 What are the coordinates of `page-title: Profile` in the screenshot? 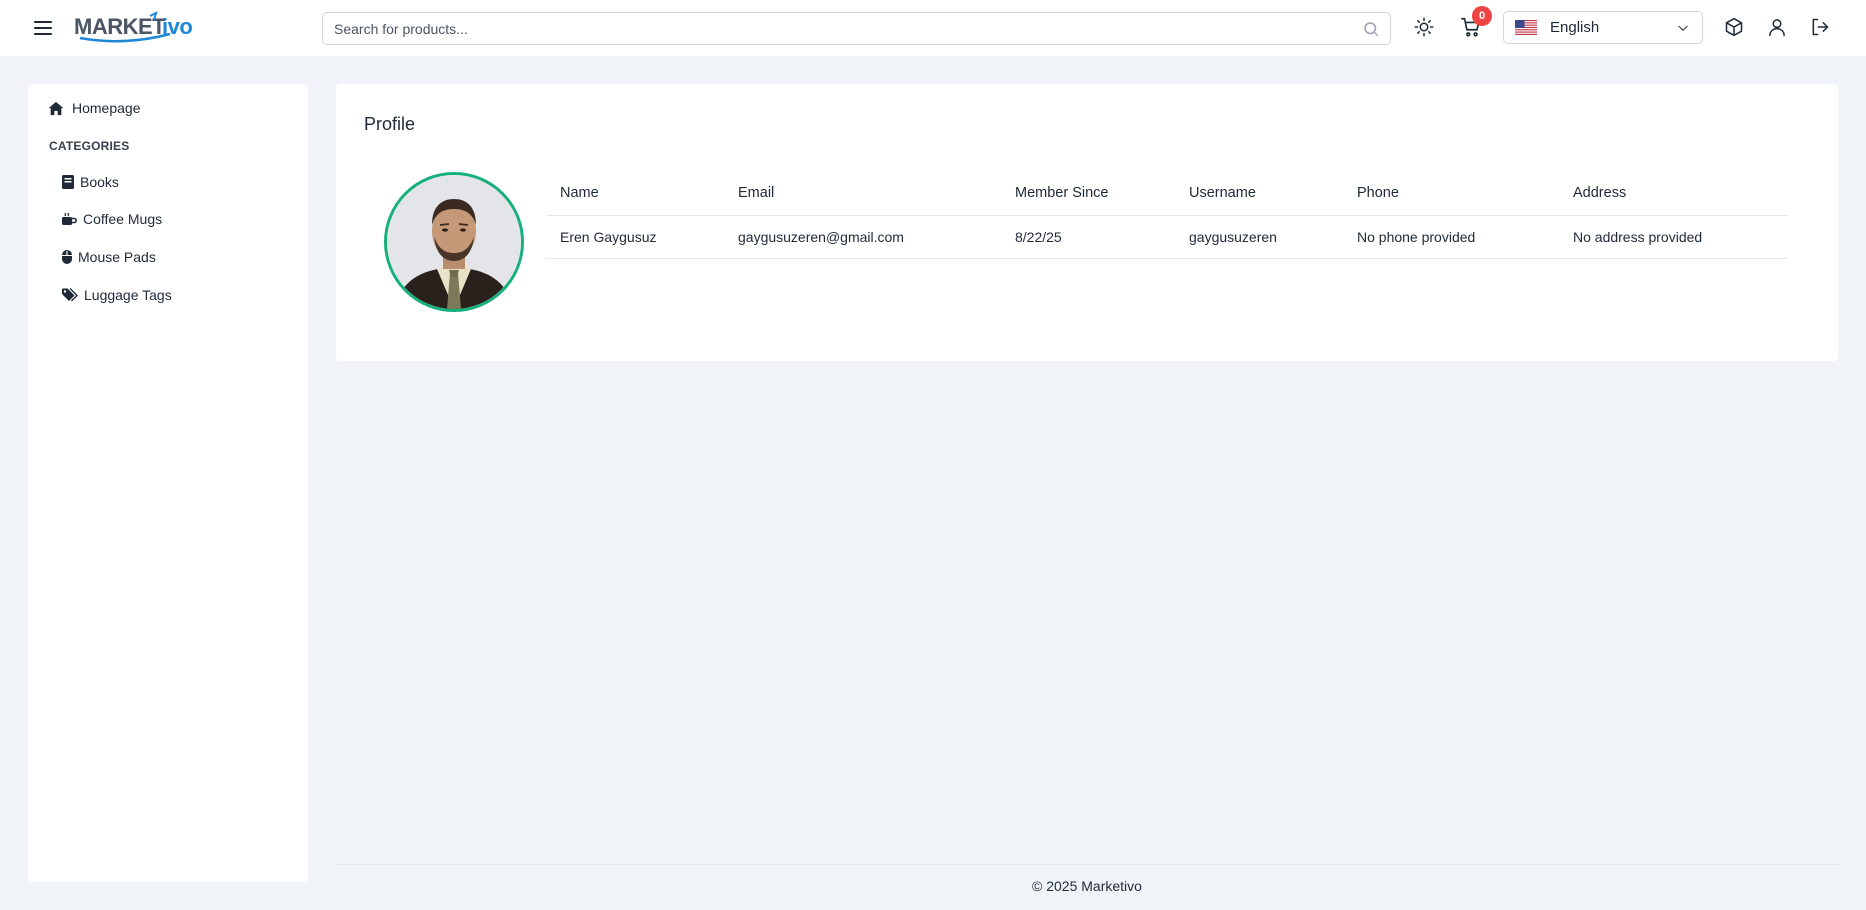 It's located at (390, 124).